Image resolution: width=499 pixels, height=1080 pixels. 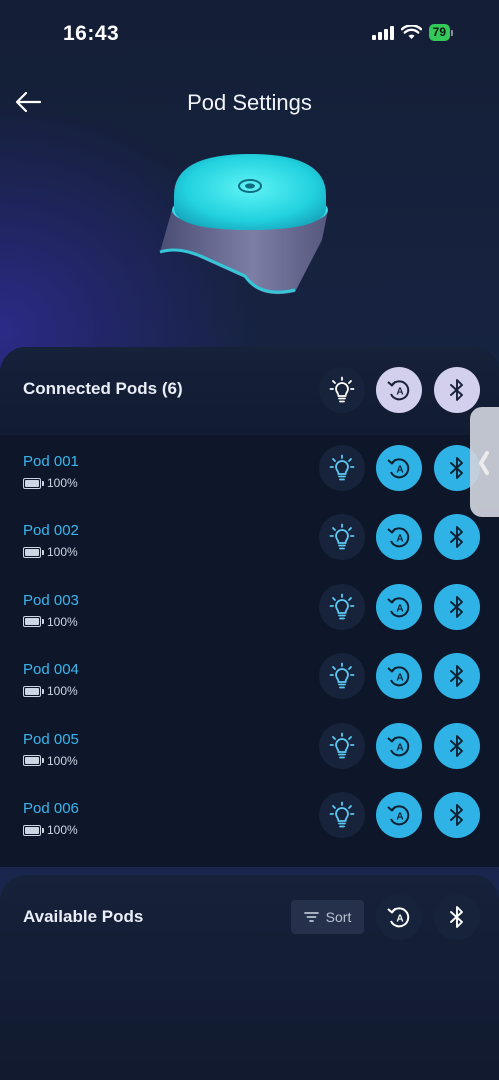 I want to click on status-bar: 16:43 79, so click(x=249, y=30).